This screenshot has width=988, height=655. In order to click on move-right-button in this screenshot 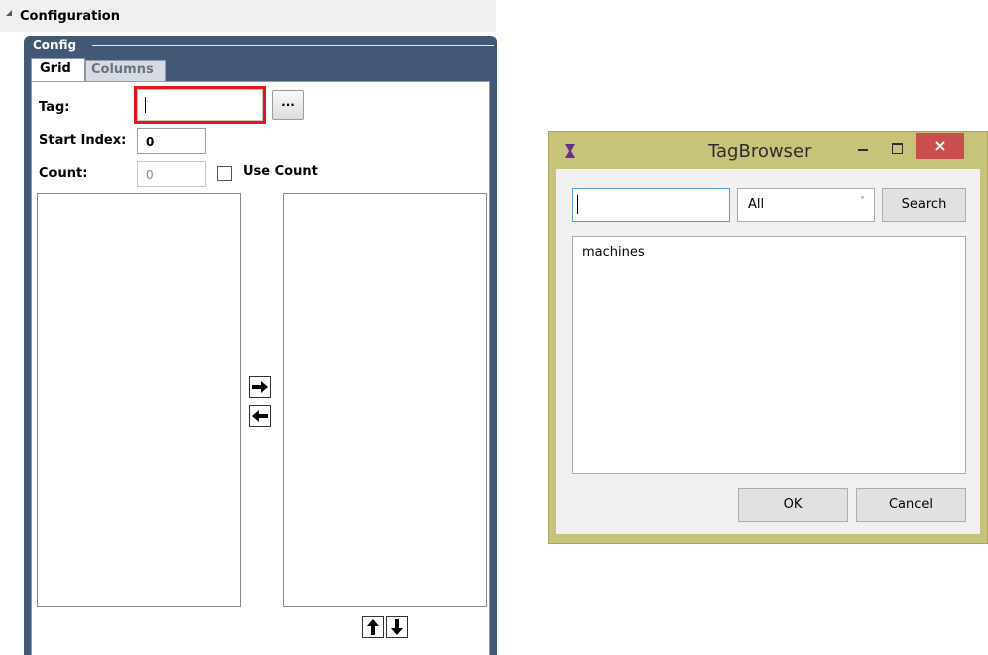, I will do `click(260, 387)`.